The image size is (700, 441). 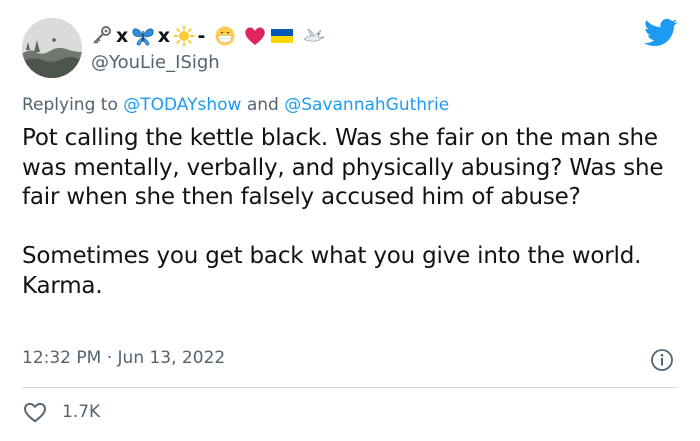 What do you see at coordinates (225, 36) in the screenshot?
I see `mask-face-icon` at bounding box center [225, 36].